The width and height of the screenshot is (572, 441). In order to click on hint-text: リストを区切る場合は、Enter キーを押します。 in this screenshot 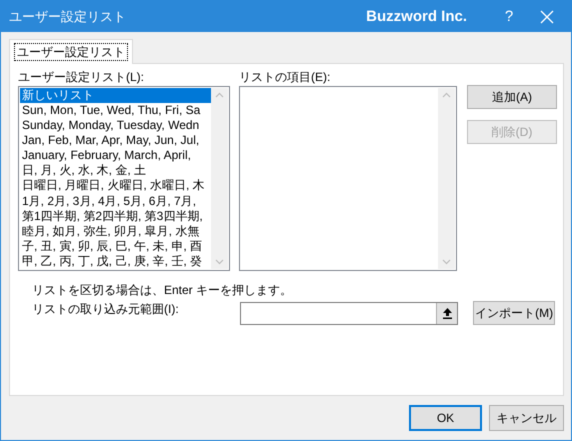, I will do `click(163, 290)`.